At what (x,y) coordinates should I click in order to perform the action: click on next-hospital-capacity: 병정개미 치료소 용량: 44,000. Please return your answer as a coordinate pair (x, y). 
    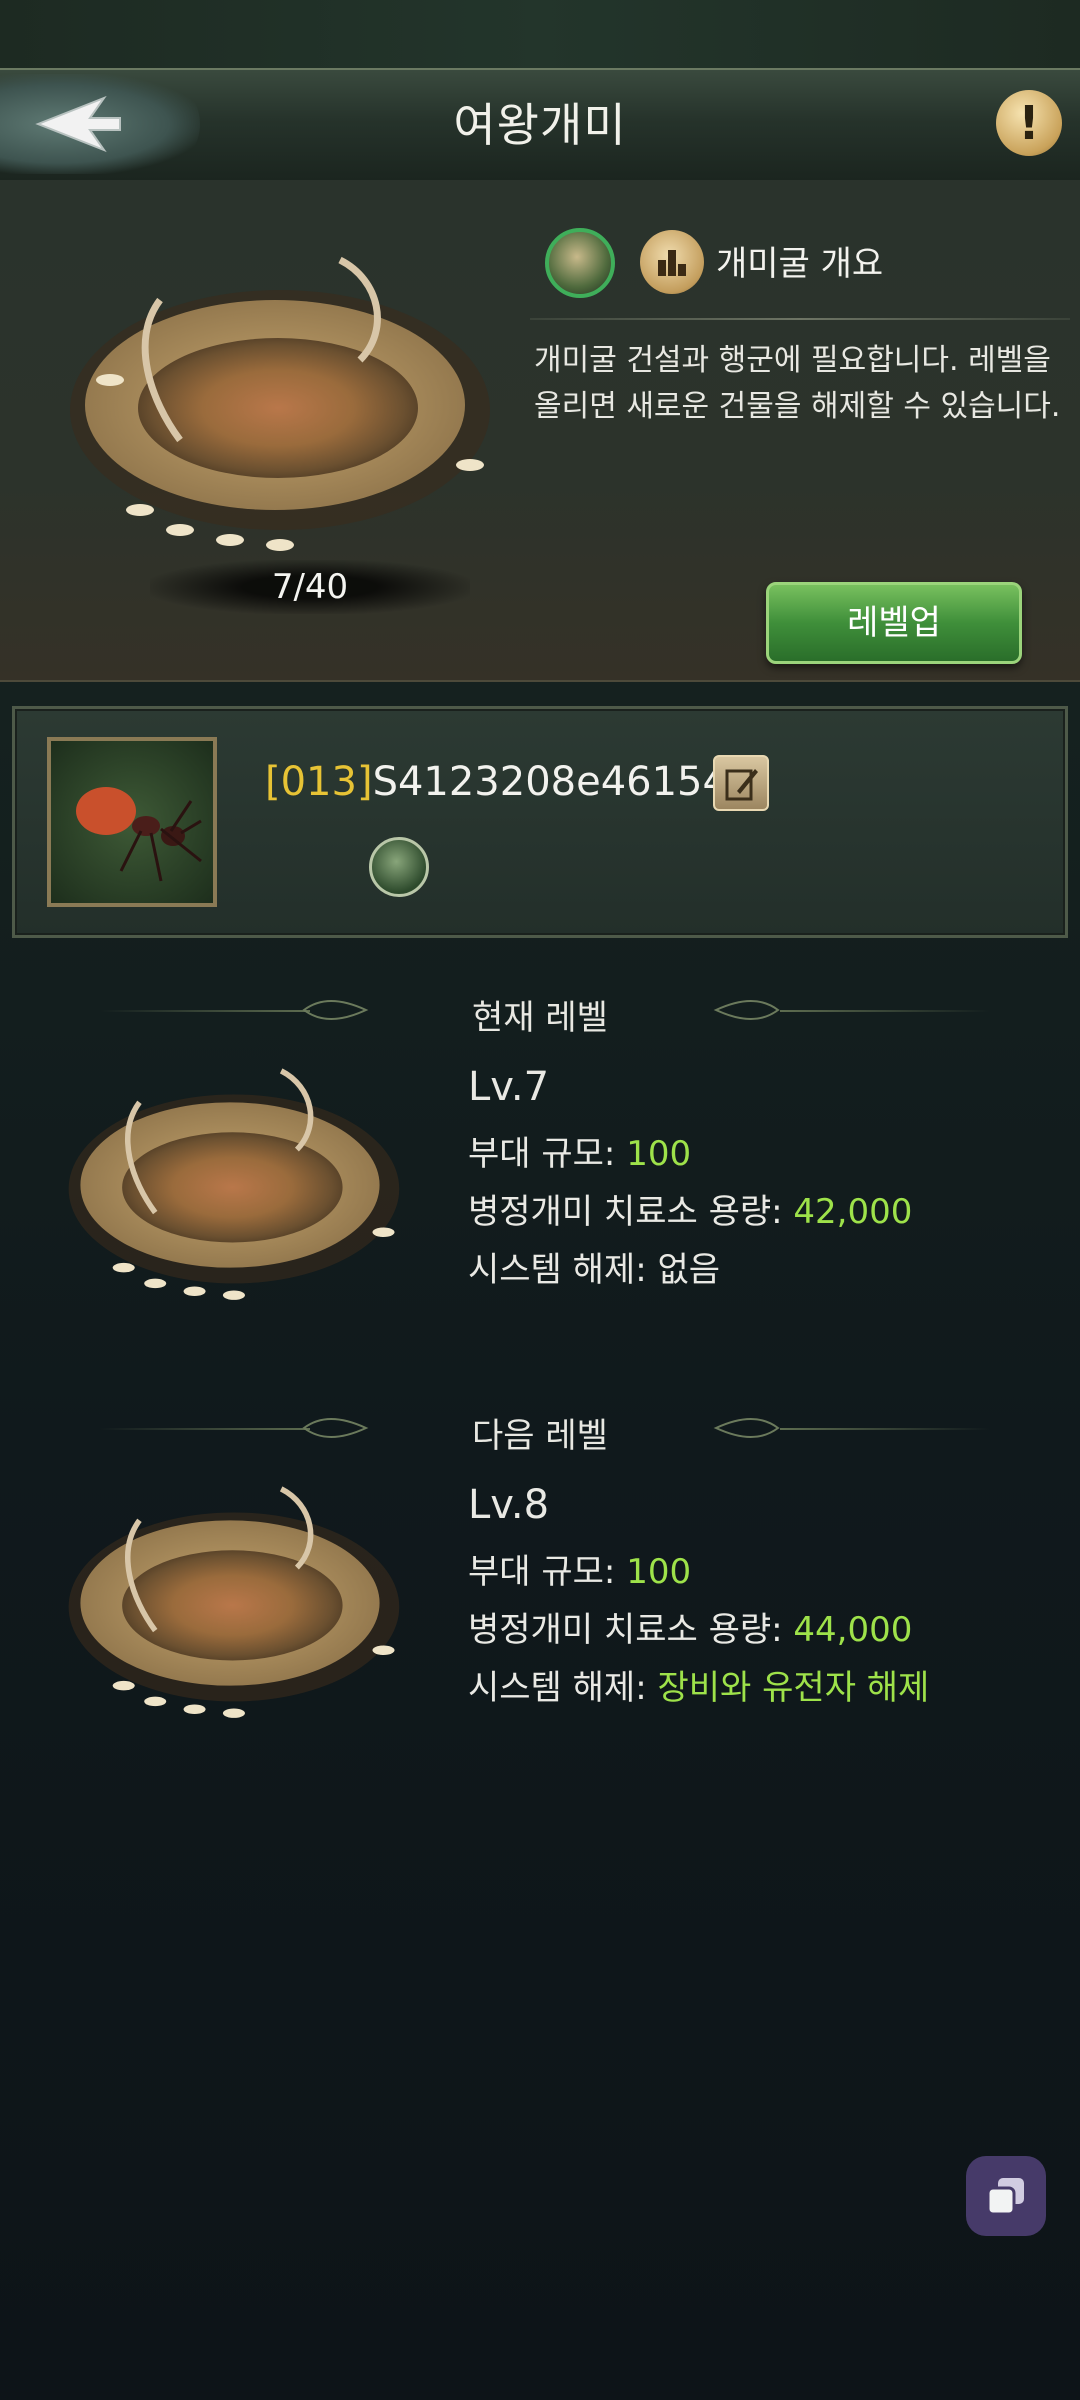
    Looking at the image, I should click on (690, 1630).